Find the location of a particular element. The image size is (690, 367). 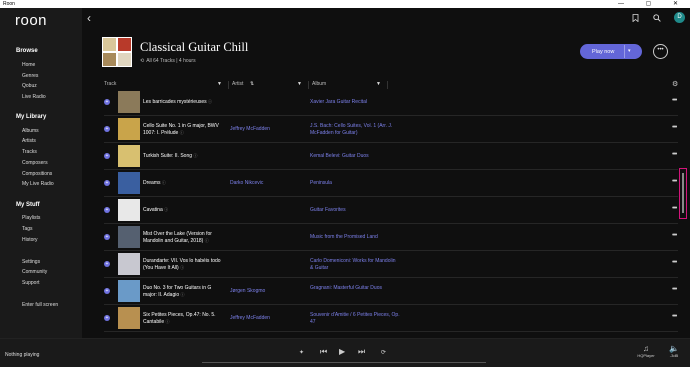

table-row: + Cavatina ⓘ Guitar Favorites ••• is located at coordinates (391, 210).